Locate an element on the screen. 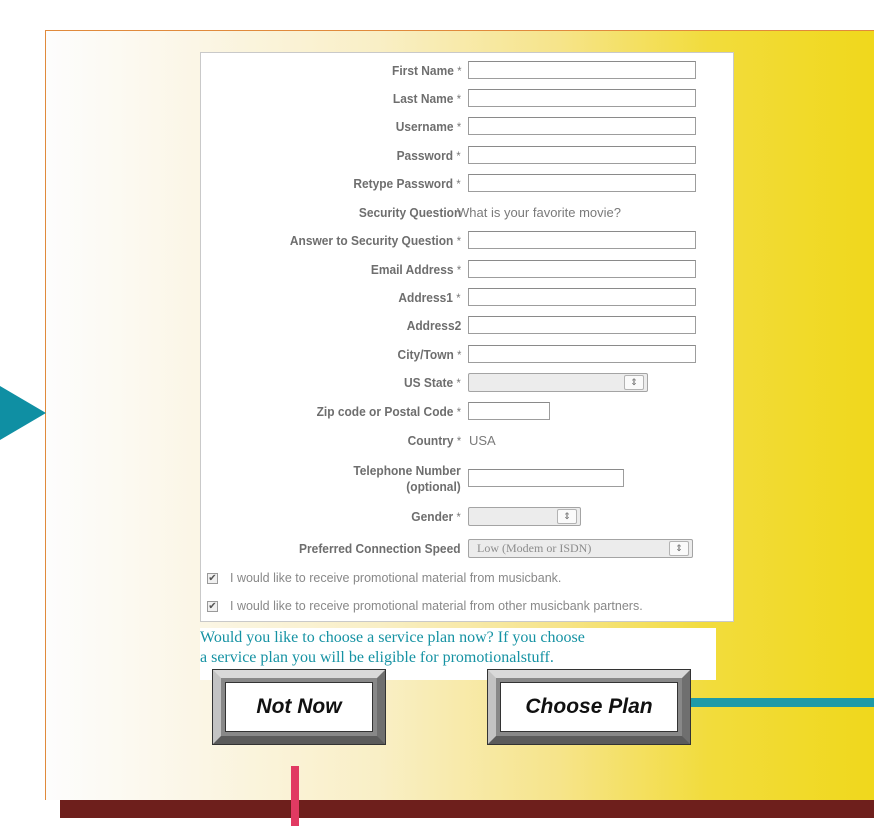  address2-label: Address2 is located at coordinates (433, 325).